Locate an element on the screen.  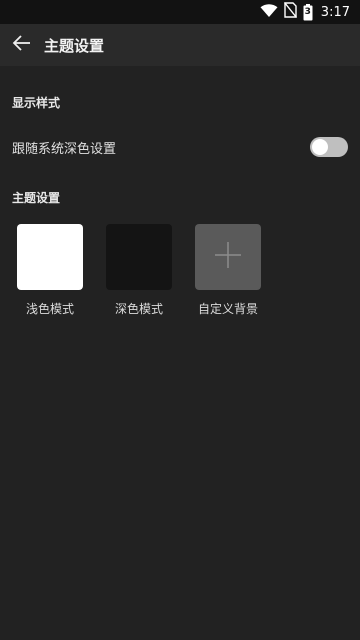
back-arrow-icon is located at coordinates (22, 45).